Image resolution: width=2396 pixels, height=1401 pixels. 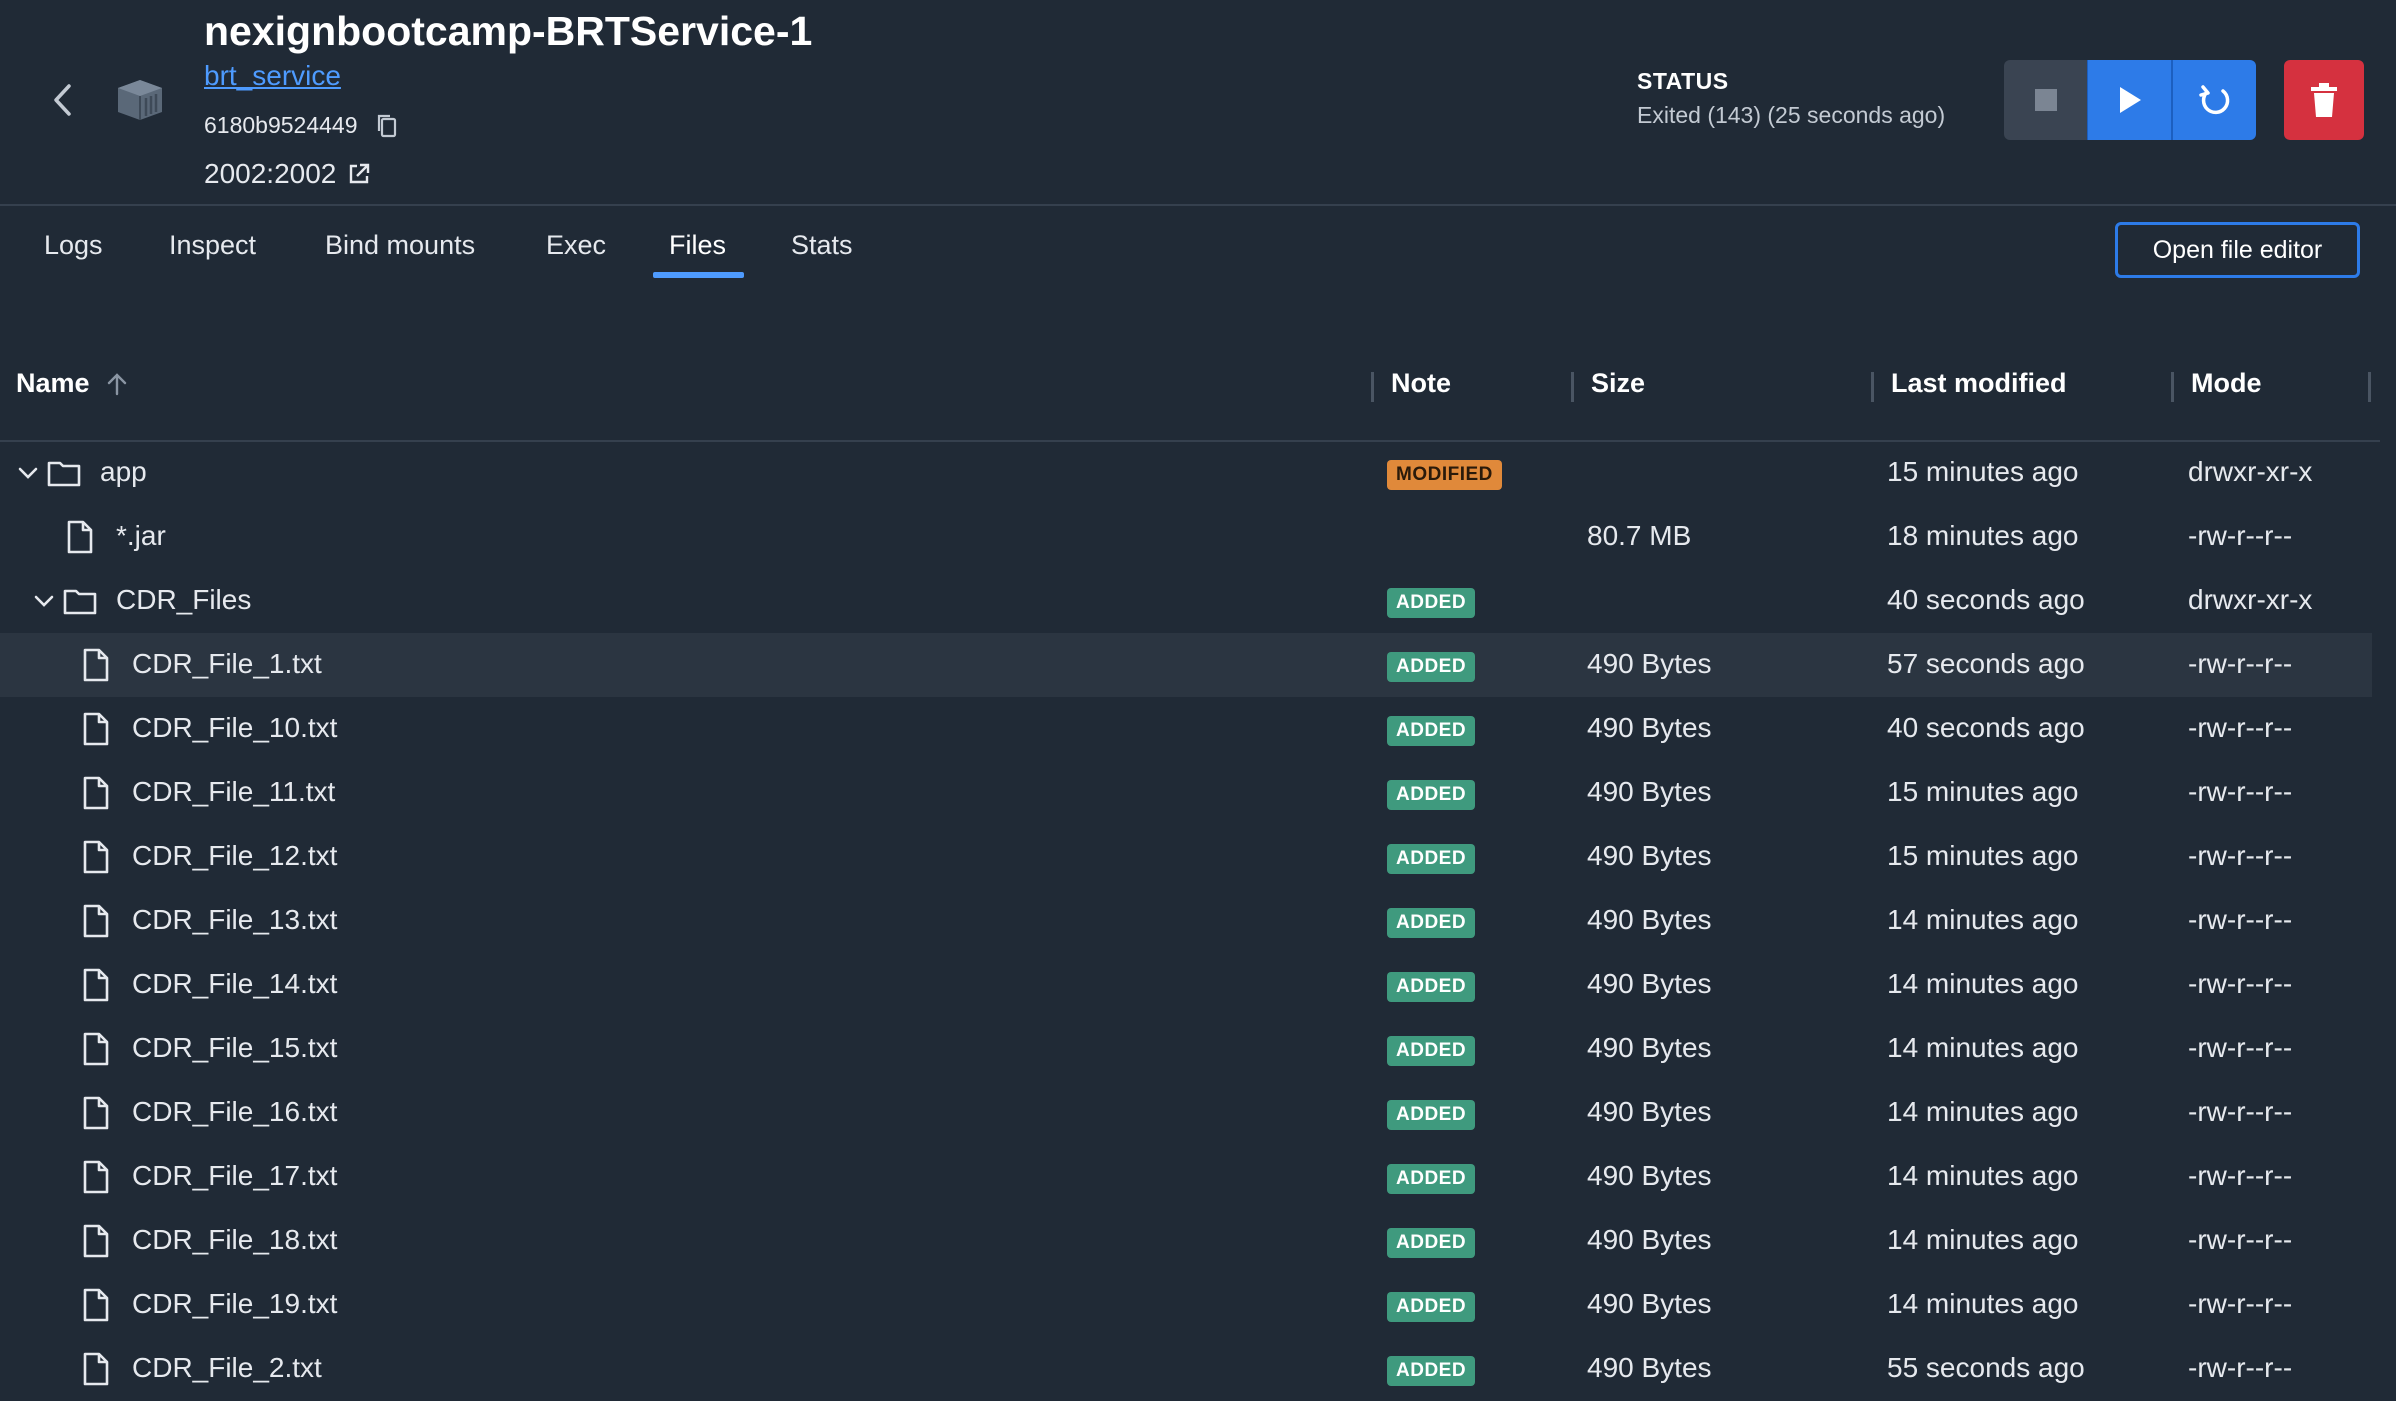 I want to click on last-modified: 18 minutes ago, so click(x=1983, y=535).